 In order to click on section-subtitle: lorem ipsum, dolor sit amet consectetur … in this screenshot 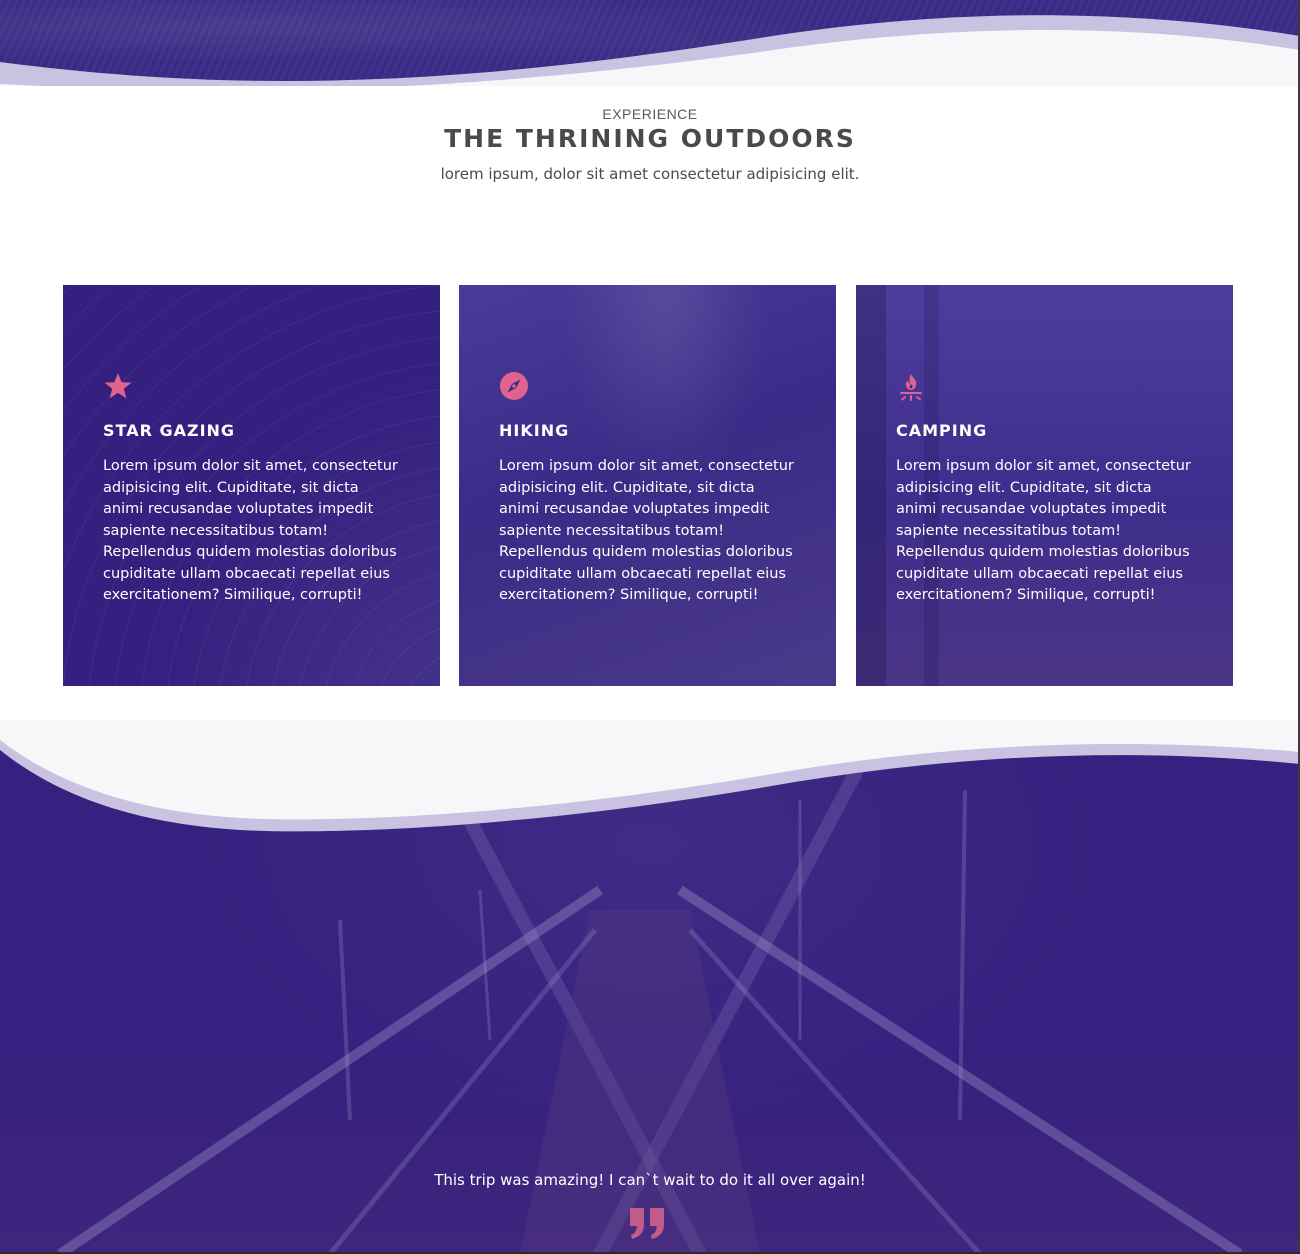, I will do `click(650, 174)`.